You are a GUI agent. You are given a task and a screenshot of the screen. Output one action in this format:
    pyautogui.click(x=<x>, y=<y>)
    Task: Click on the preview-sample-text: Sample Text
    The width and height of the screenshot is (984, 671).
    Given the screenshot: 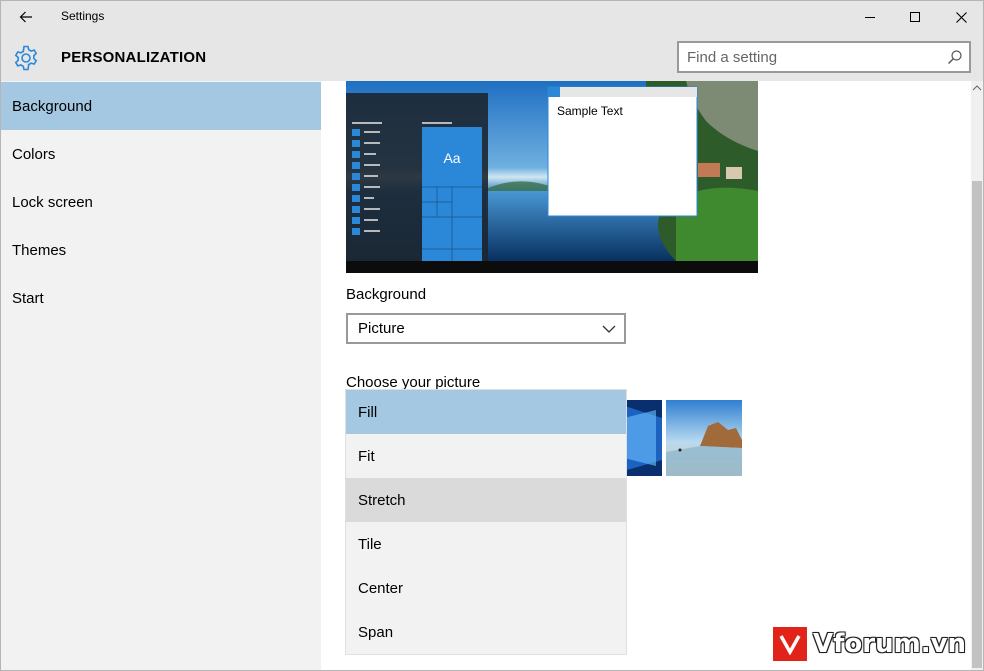 What is the action you would take?
    pyautogui.click(x=590, y=111)
    